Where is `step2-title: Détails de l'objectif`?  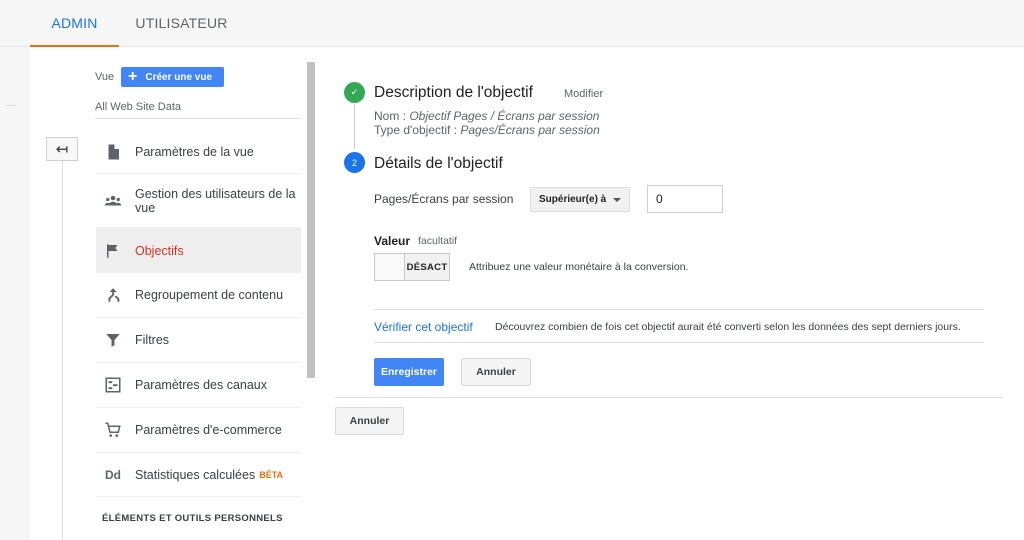
step2-title: Détails de l'objectif is located at coordinates (438, 163).